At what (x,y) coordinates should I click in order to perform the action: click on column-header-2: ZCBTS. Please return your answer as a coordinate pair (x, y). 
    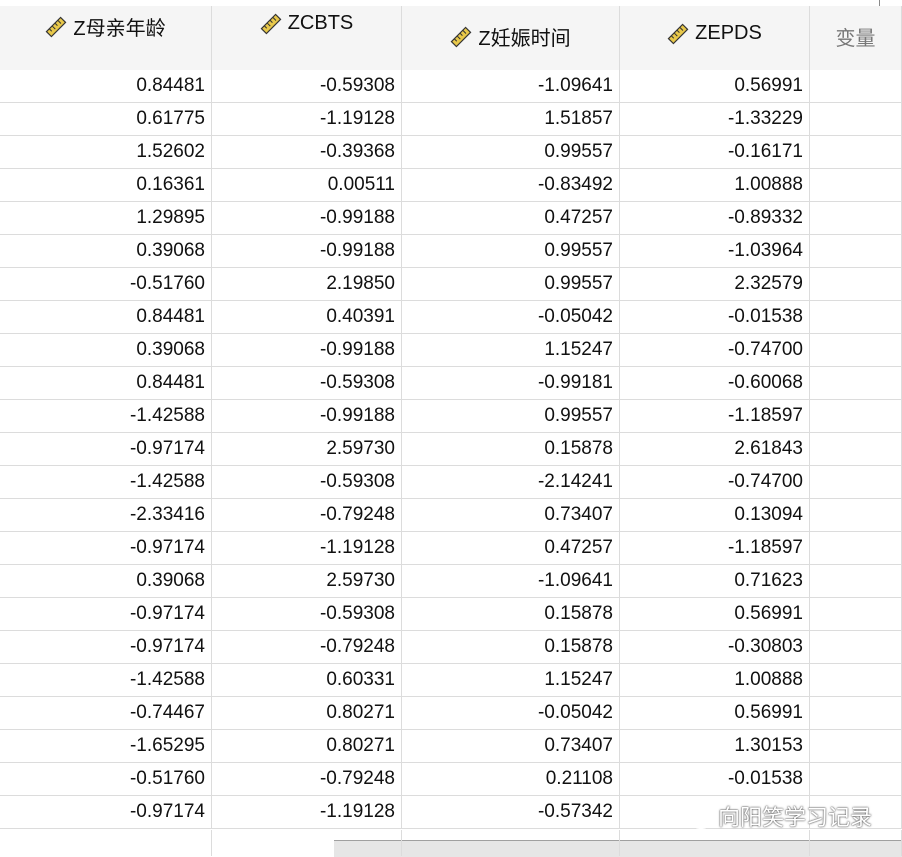
    Looking at the image, I should click on (307, 38).